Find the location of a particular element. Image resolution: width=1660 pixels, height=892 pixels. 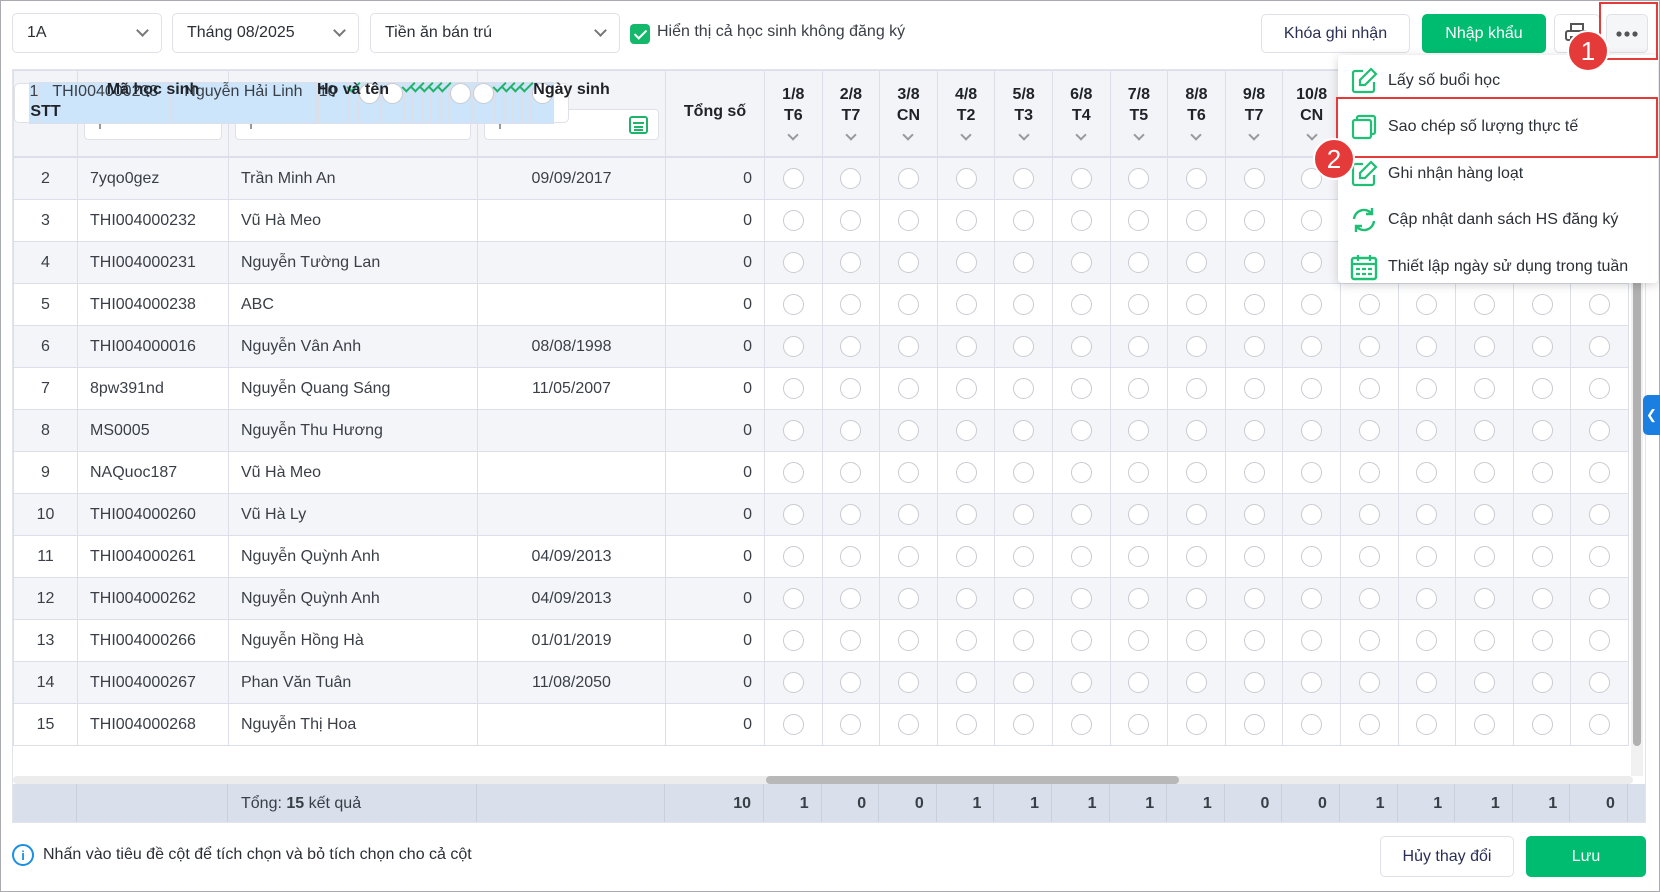

cancel-changes-button: Hủy thay đổi is located at coordinates (1447, 856).